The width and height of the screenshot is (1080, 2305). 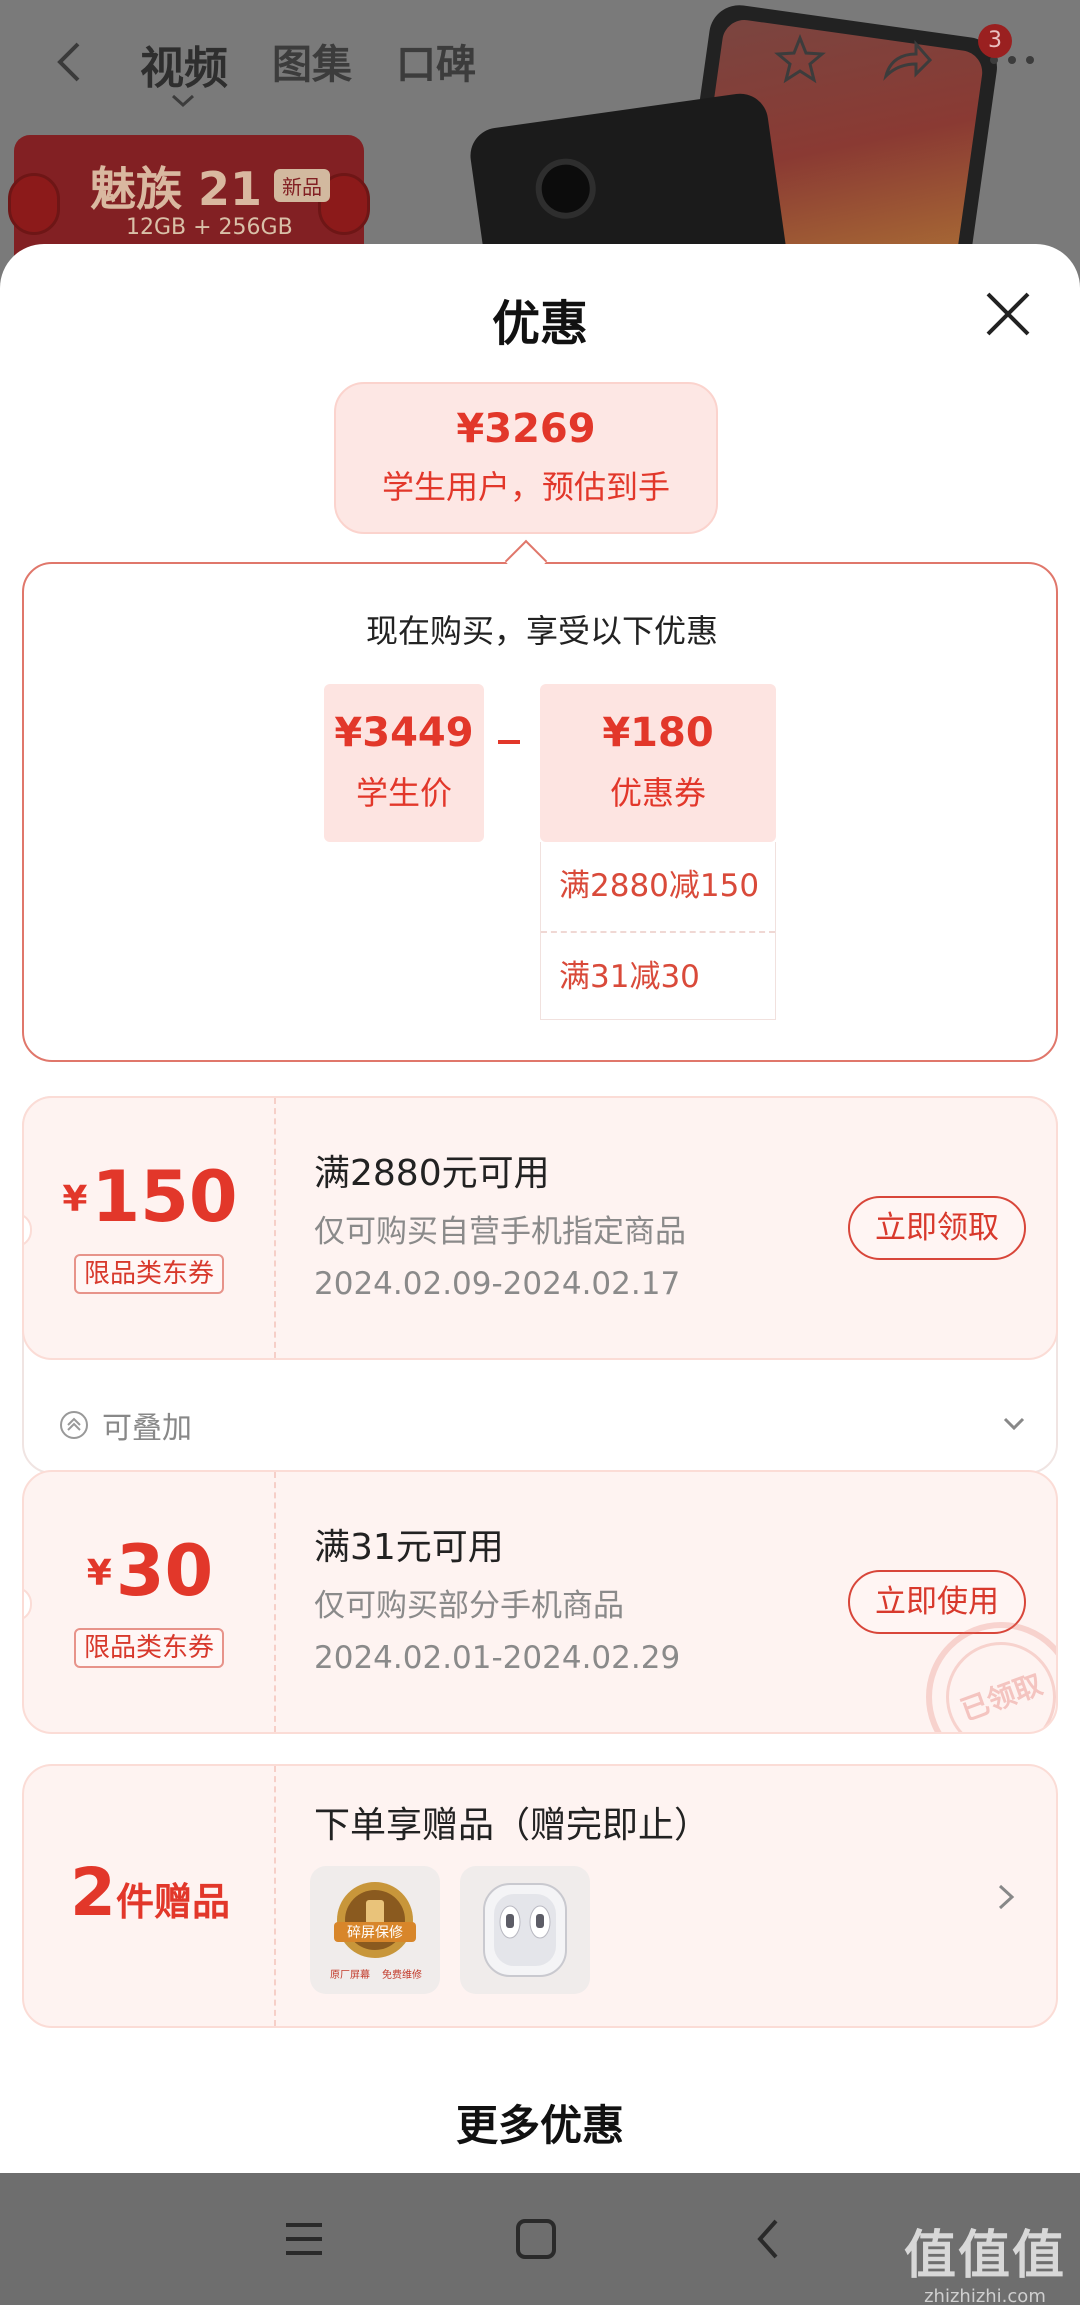 What do you see at coordinates (209, 227) in the screenshot?
I see `banner-spec: 12GB + 256GB` at bounding box center [209, 227].